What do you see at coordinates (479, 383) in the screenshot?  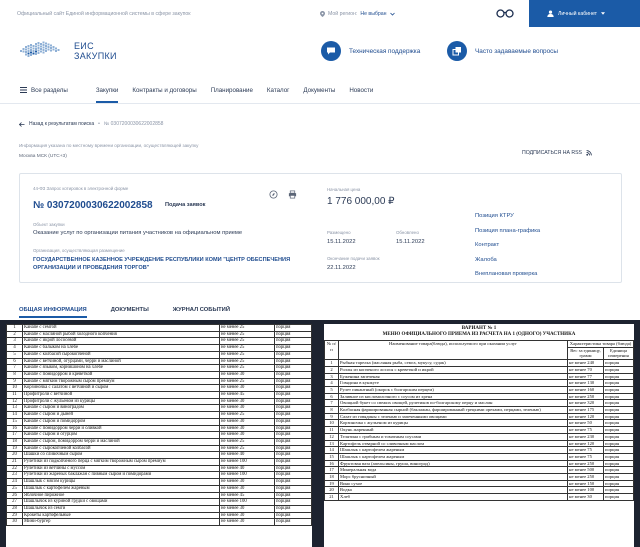 I see `table-row: 4 Говядина в кунжуте не менее 130 порция` at bounding box center [479, 383].